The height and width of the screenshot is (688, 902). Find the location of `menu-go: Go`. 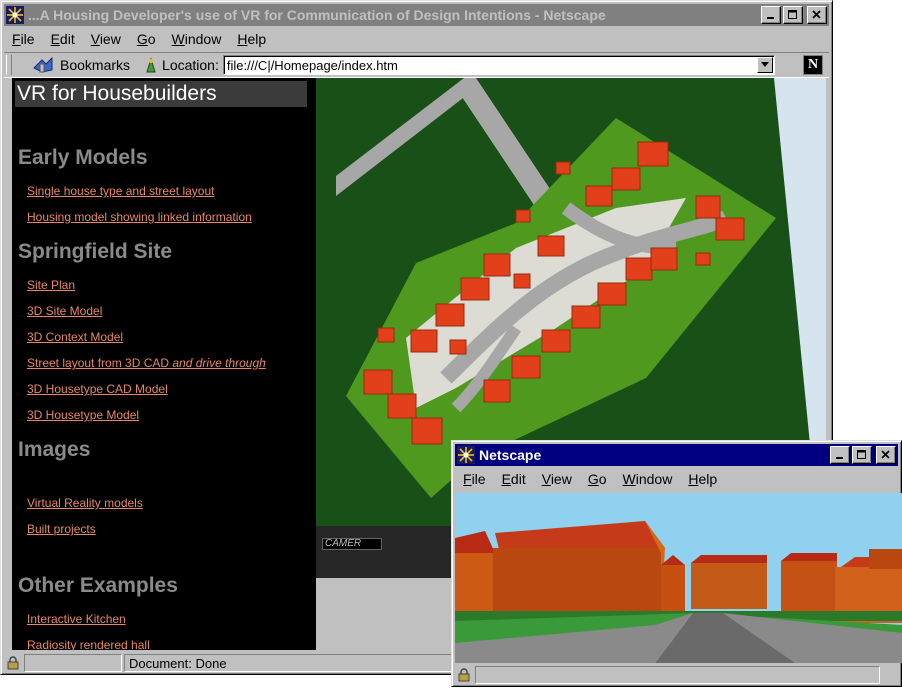

menu-go: Go is located at coordinates (146, 39).